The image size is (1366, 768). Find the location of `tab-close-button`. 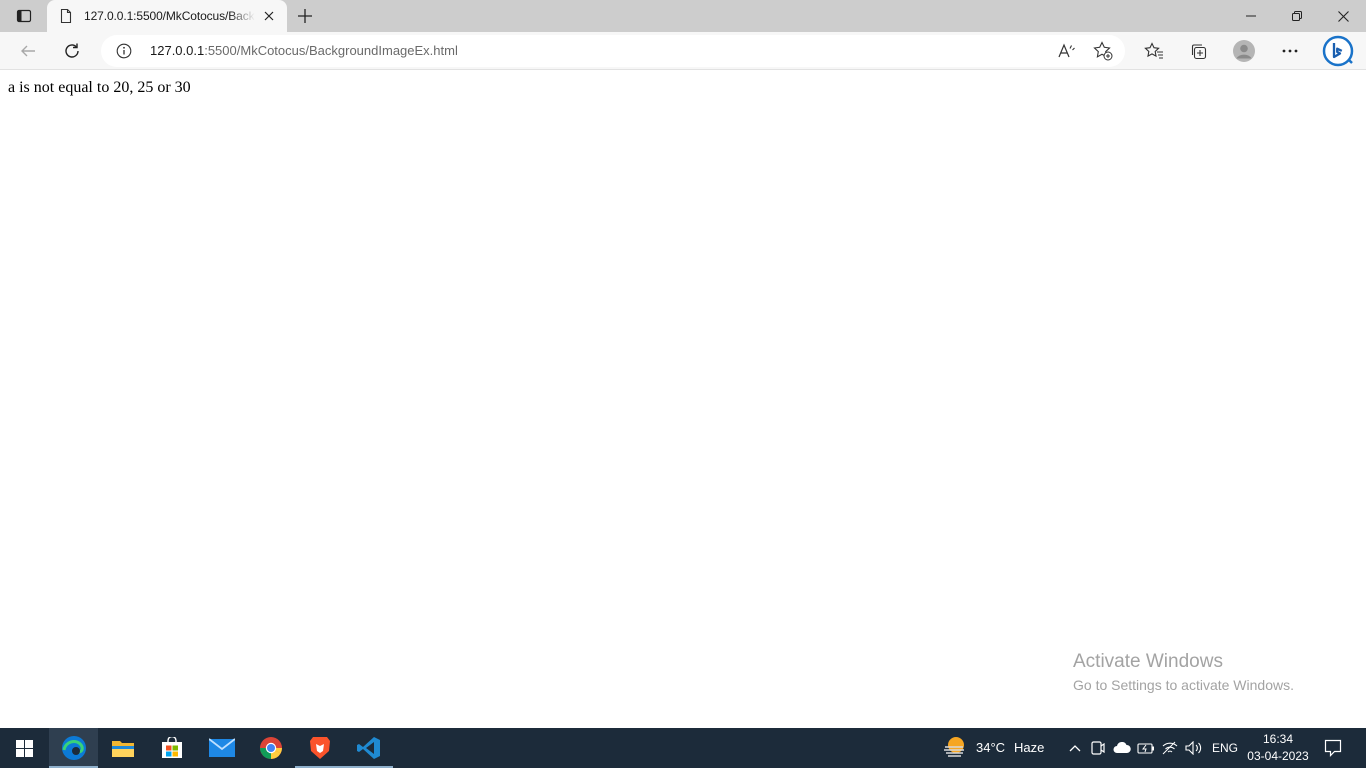

tab-close-button is located at coordinates (269, 16).